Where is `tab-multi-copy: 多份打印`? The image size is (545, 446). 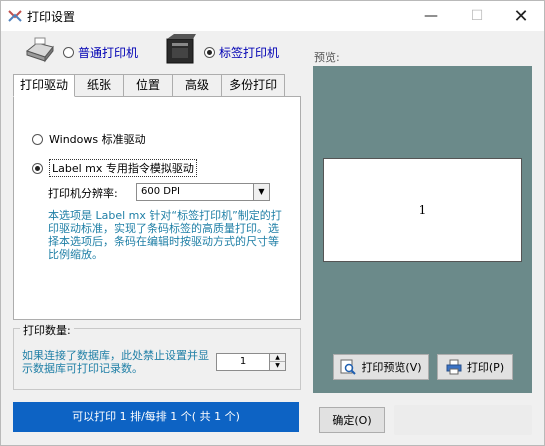 tab-multi-copy: 多份打印 is located at coordinates (253, 85).